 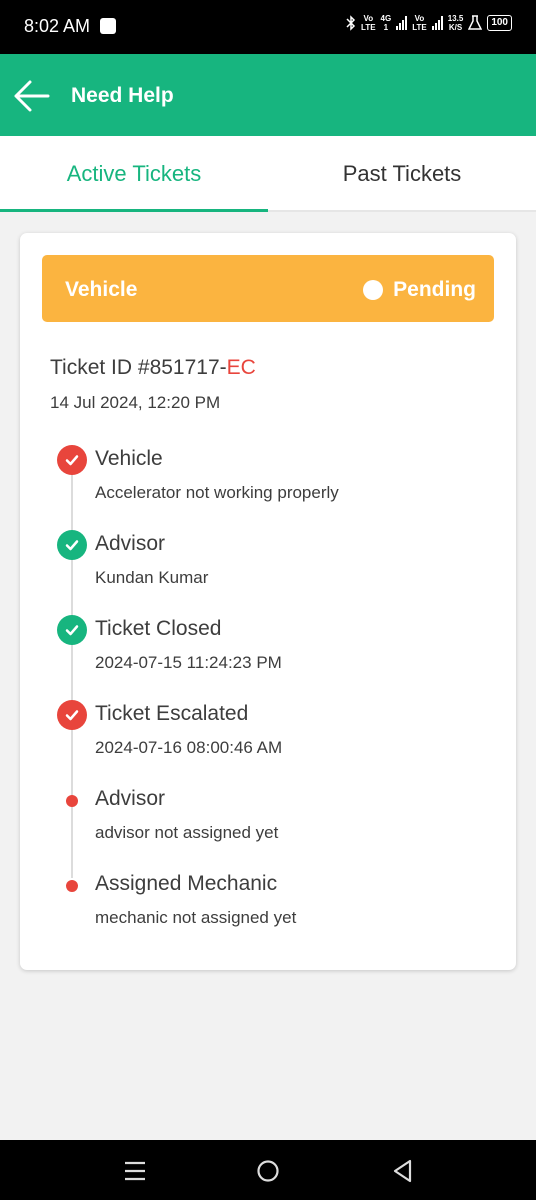 What do you see at coordinates (268, 820) in the screenshot?
I see `timeline-item-advisor-pending: Advisor advisor not assigned yet` at bounding box center [268, 820].